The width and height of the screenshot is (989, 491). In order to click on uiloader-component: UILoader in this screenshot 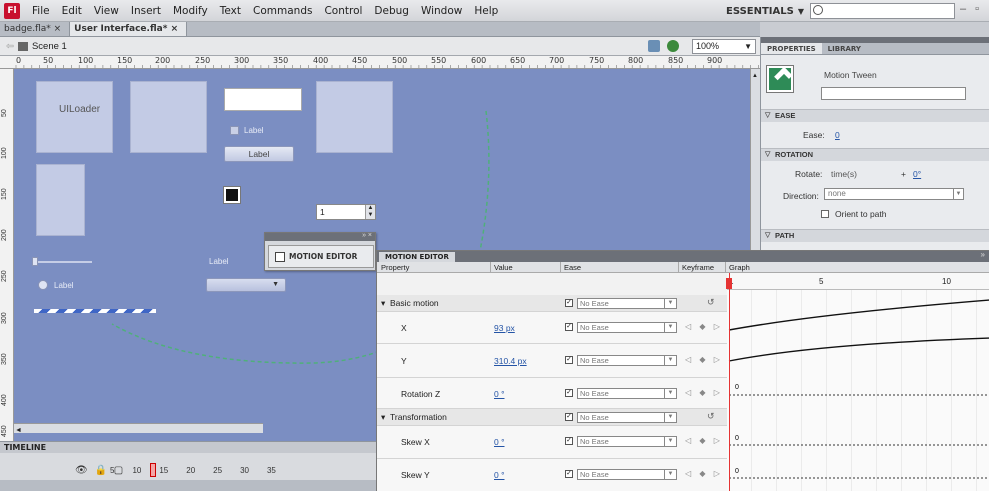, I will do `click(74, 117)`.